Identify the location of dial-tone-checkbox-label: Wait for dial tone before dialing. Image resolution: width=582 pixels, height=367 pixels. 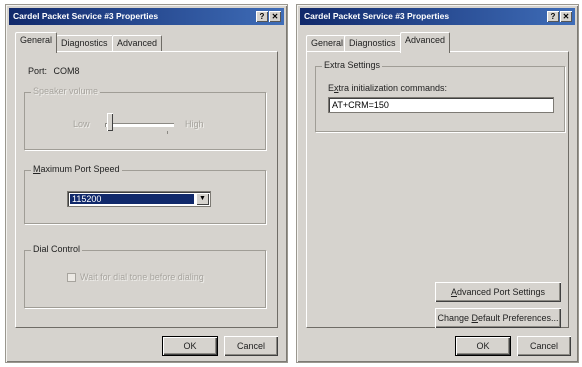
(142, 277).